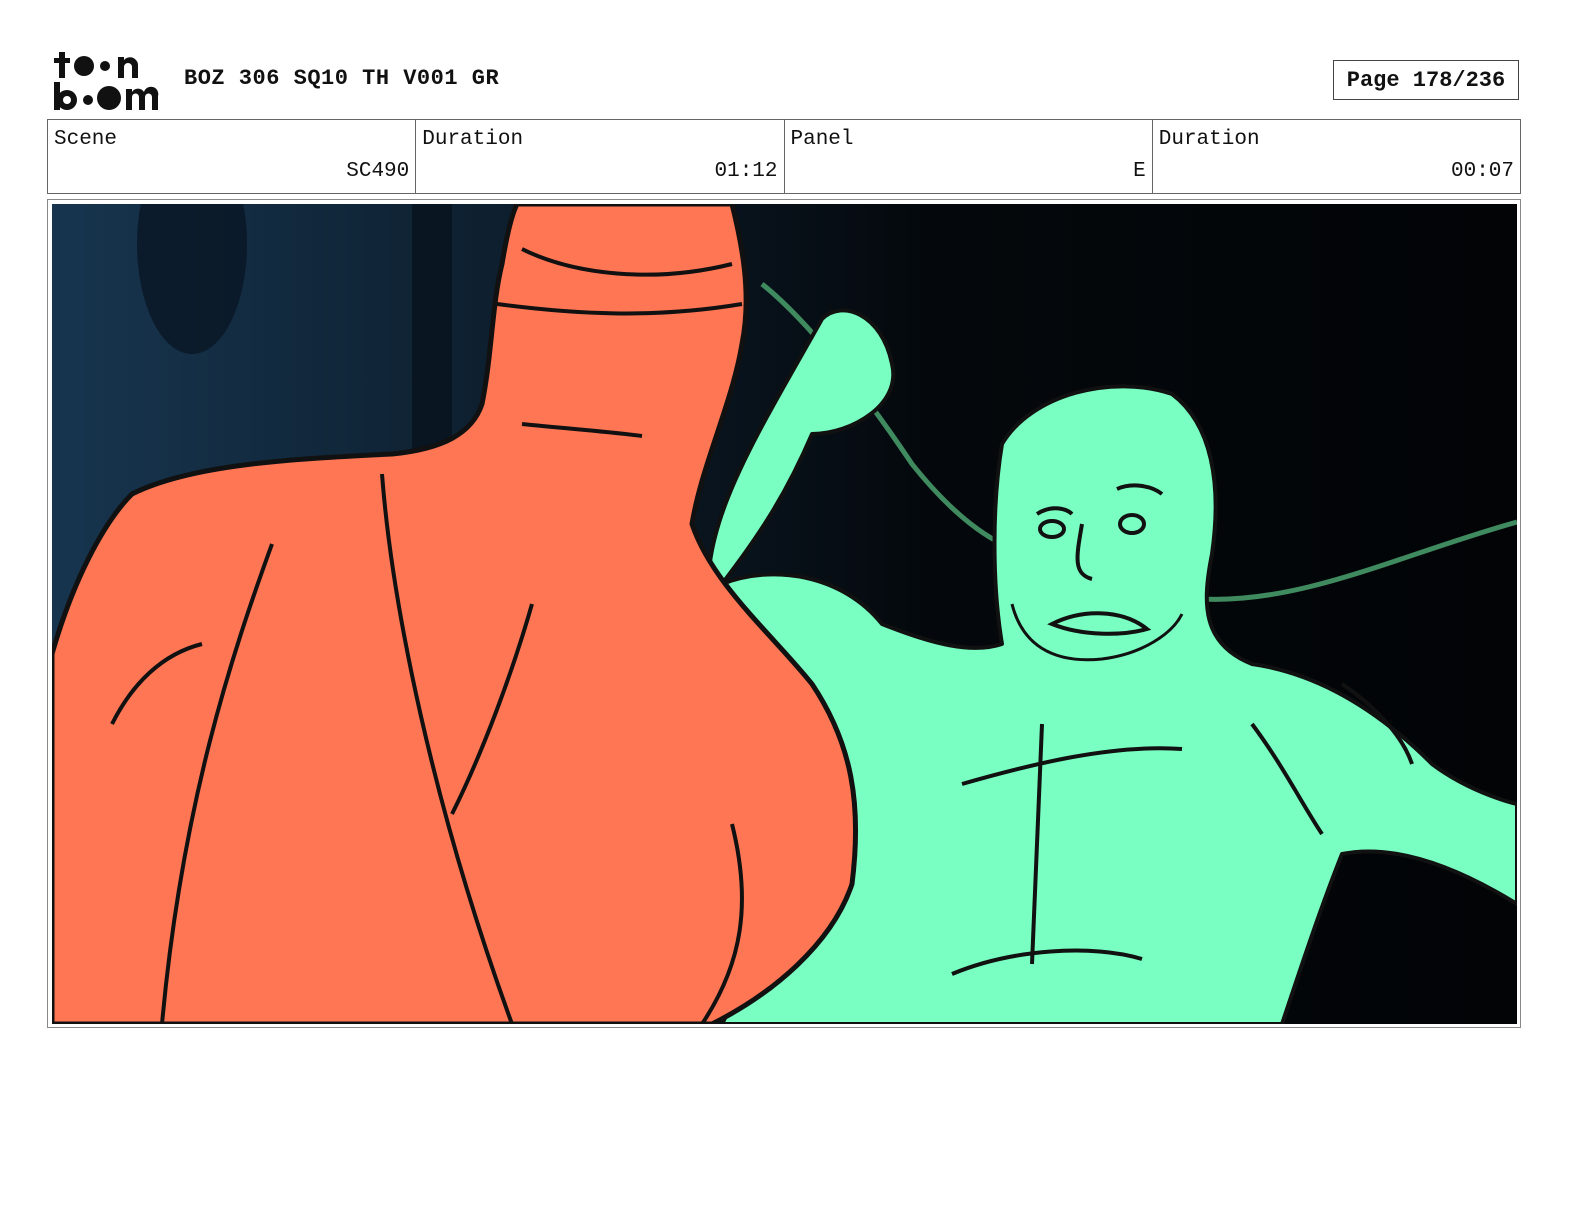 Image resolution: width=1584 pixels, height=1224 pixels. I want to click on page-label: Page 178/236, so click(1426, 80).